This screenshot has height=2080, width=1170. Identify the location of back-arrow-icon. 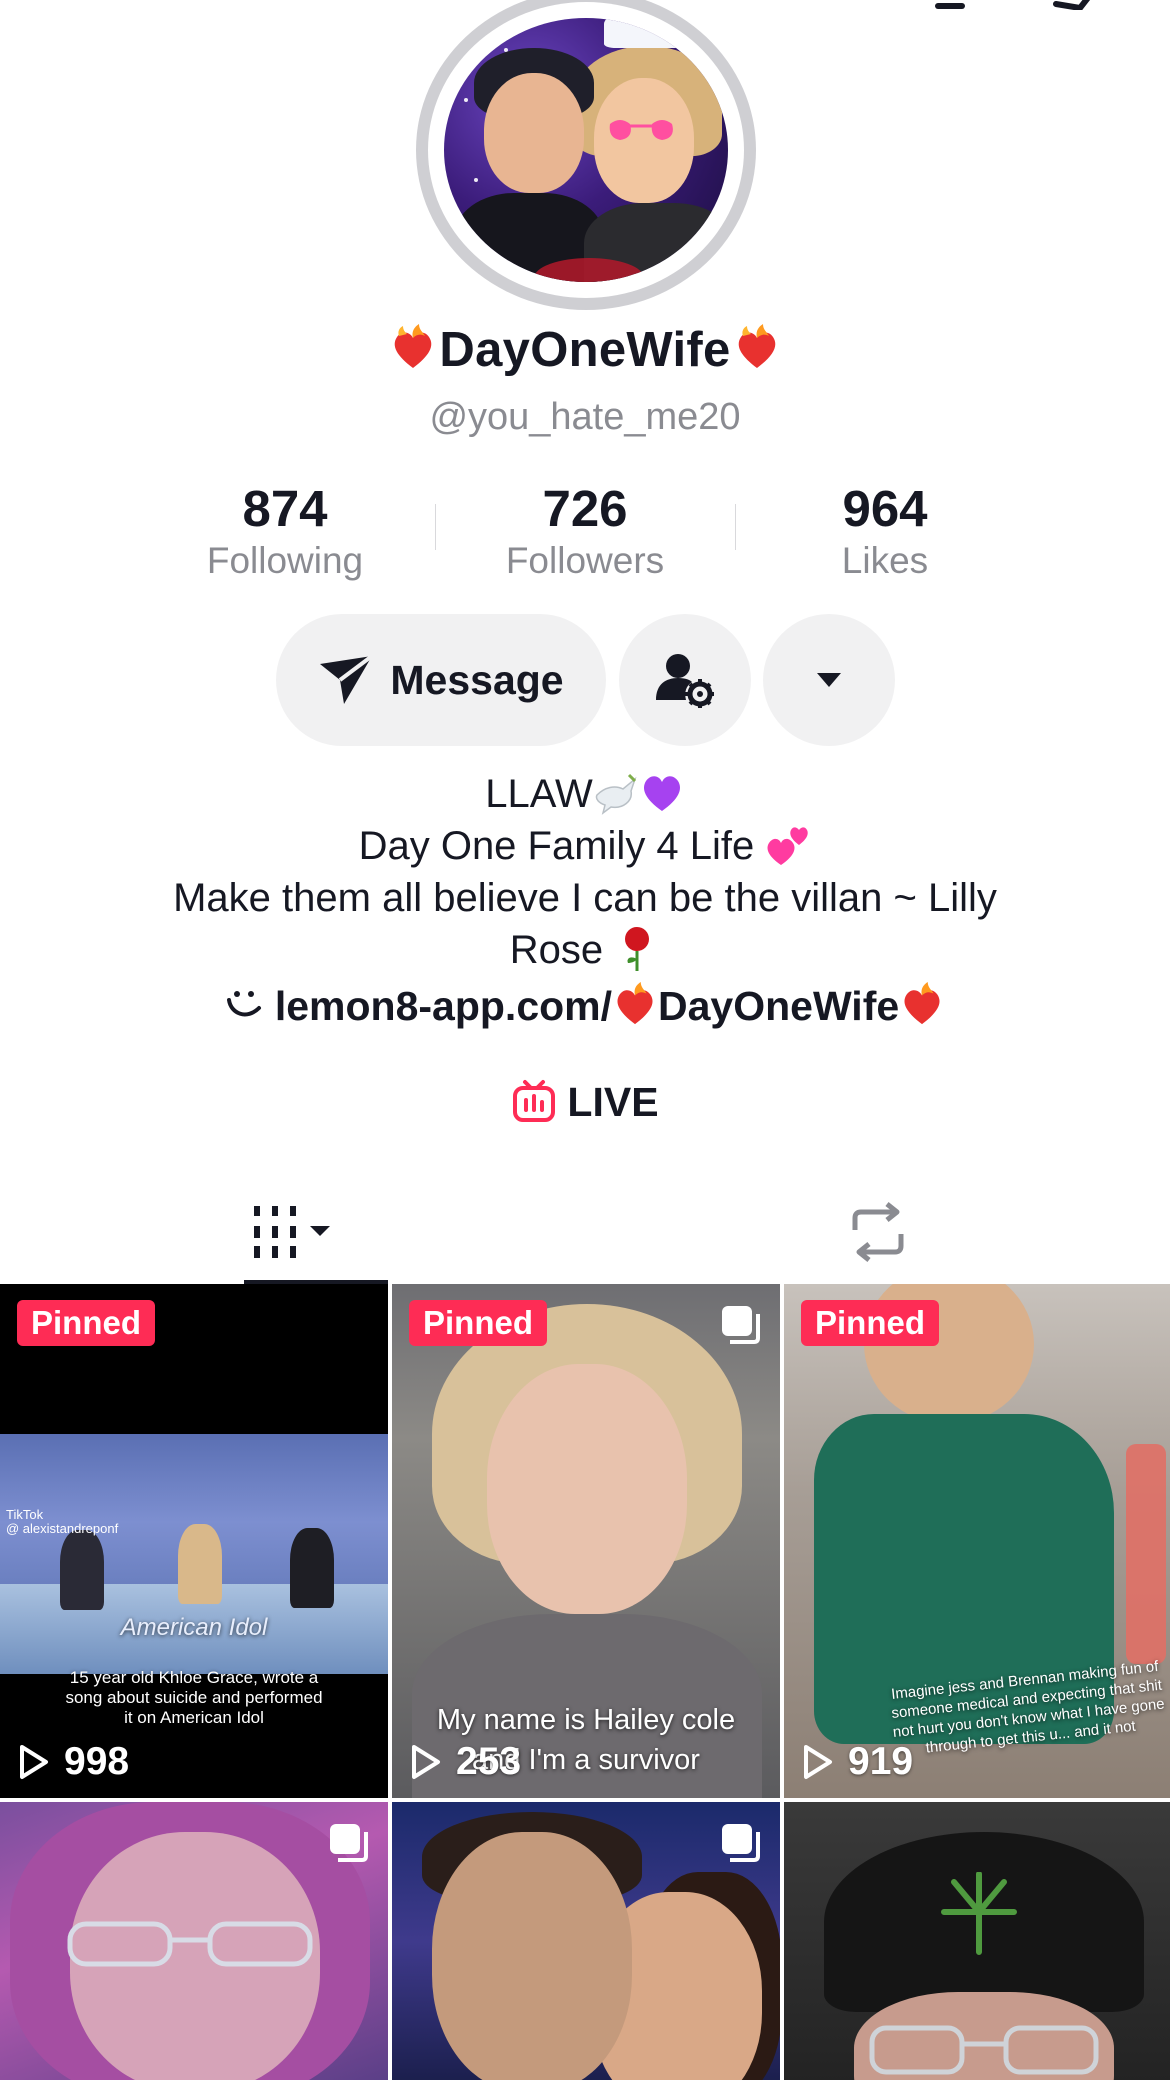
(68, 8).